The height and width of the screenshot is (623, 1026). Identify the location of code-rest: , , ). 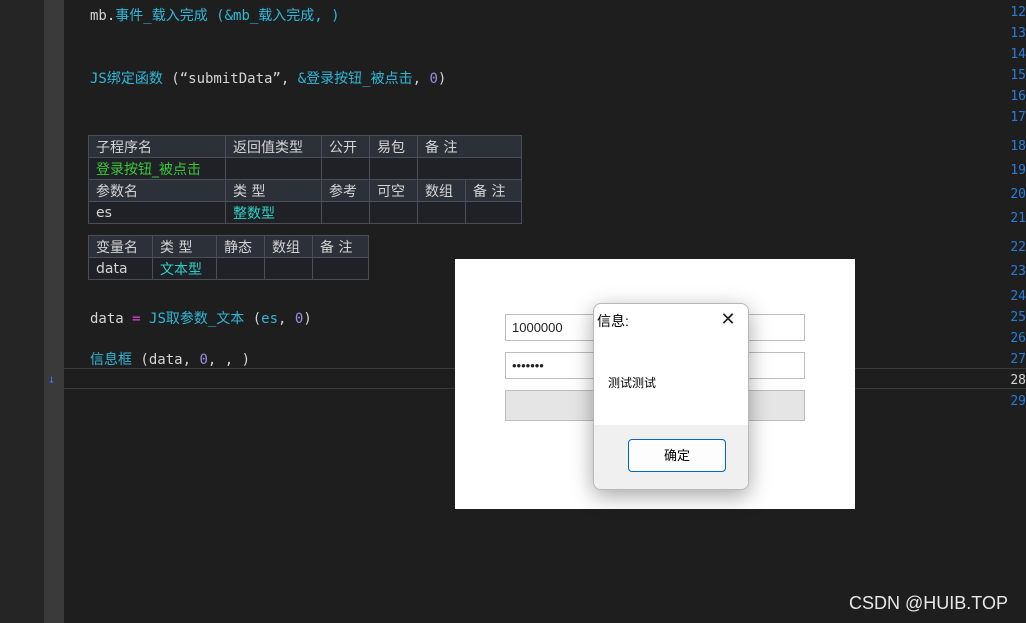
(229, 360).